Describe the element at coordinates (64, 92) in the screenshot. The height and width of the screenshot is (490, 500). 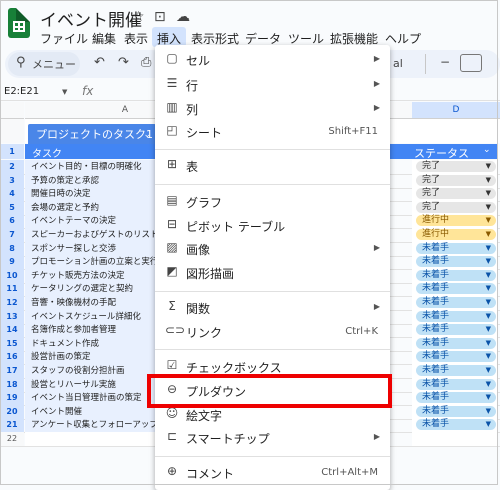
I see `name-box-dropdown-icon: ▼` at that location.